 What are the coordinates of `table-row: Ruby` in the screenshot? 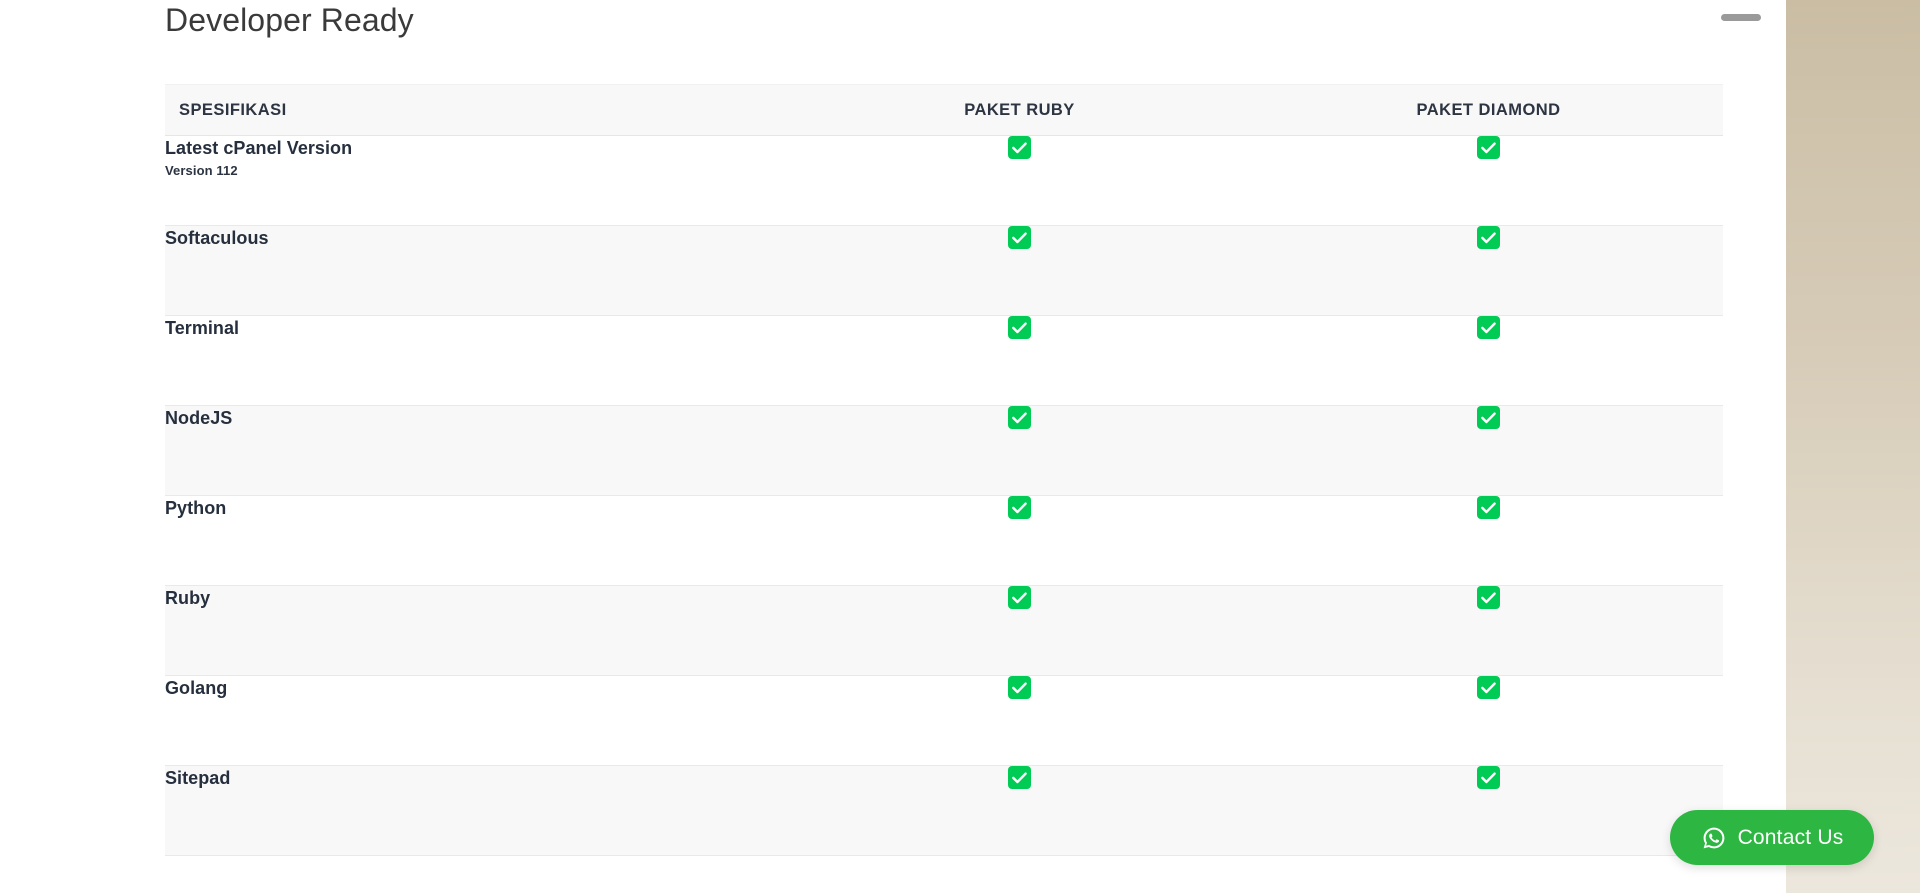 It's located at (944, 630).